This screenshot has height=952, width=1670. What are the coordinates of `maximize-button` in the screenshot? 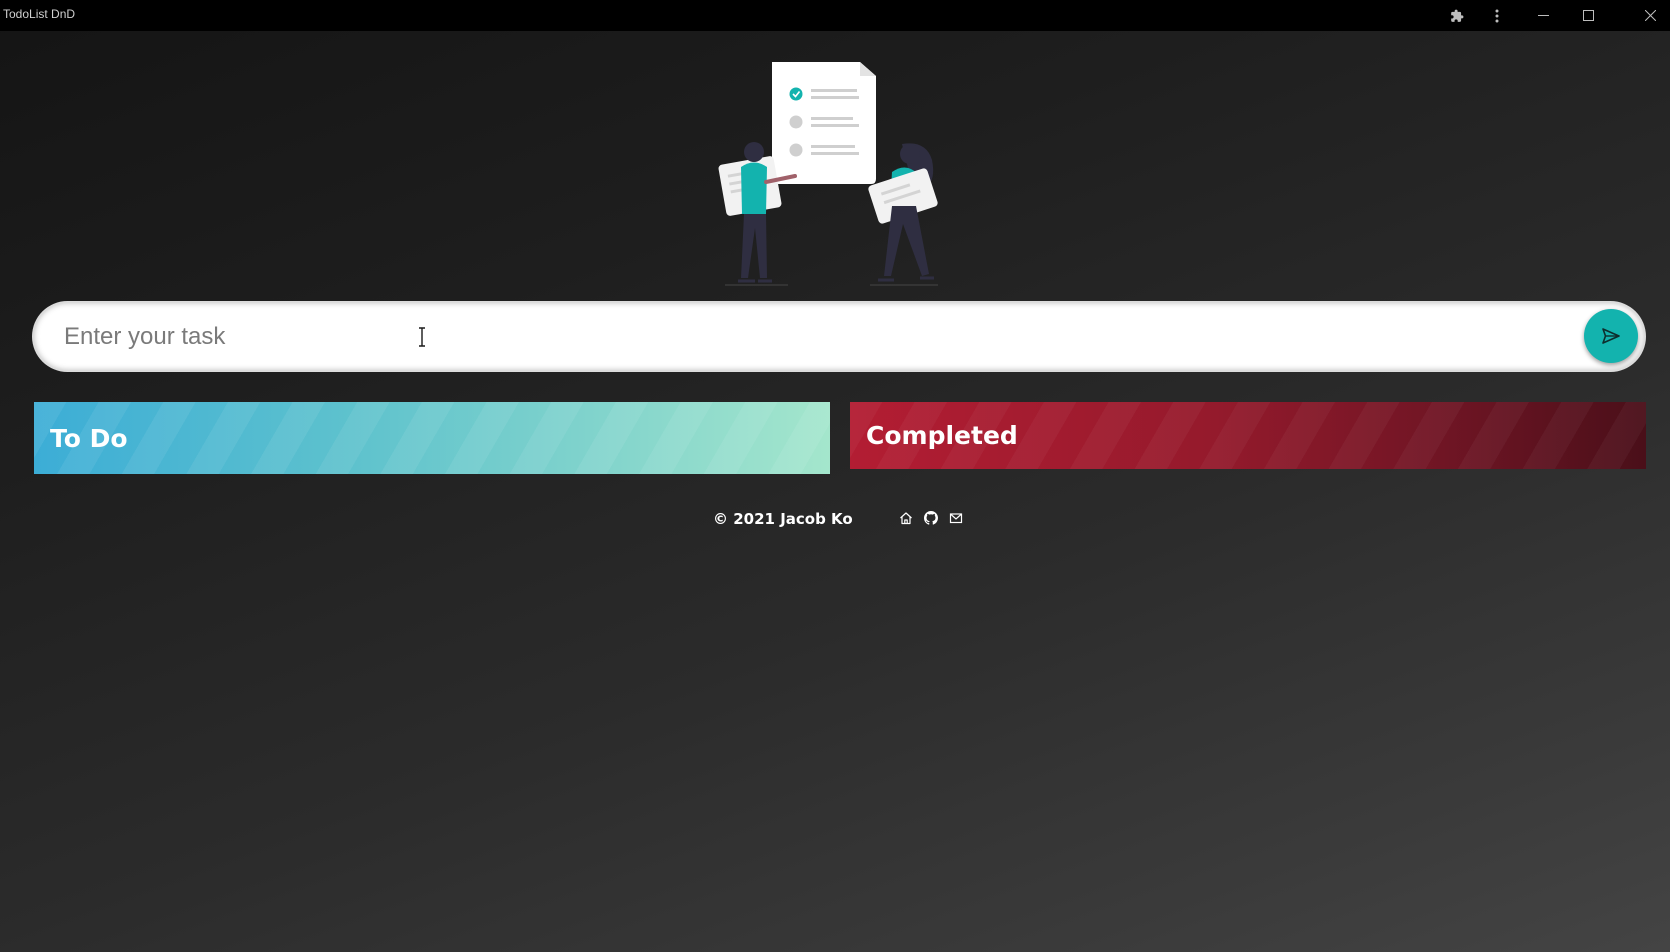 It's located at (1588, 15).